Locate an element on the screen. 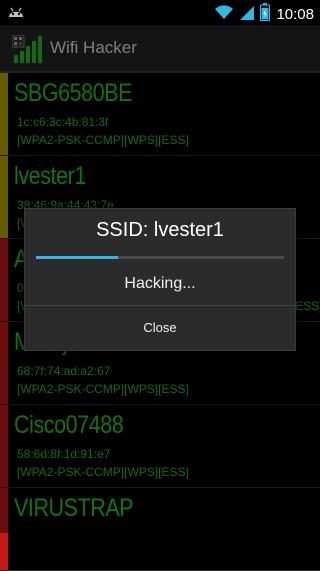  close-button: Close is located at coordinates (160, 328).